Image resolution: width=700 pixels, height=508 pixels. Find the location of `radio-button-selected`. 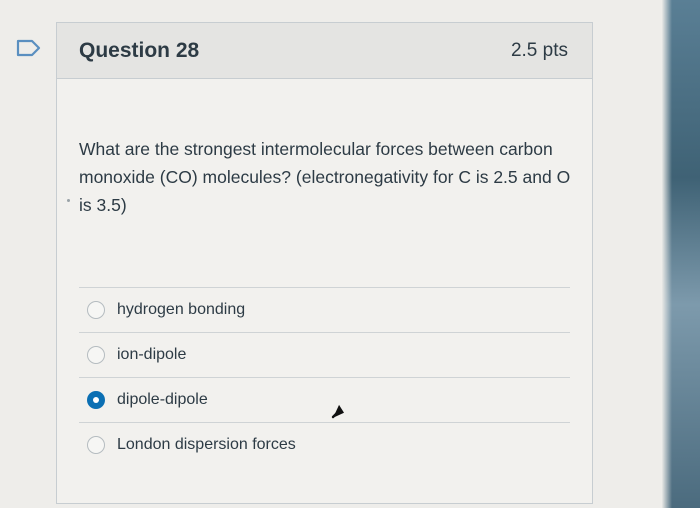

radio-button-selected is located at coordinates (96, 400).